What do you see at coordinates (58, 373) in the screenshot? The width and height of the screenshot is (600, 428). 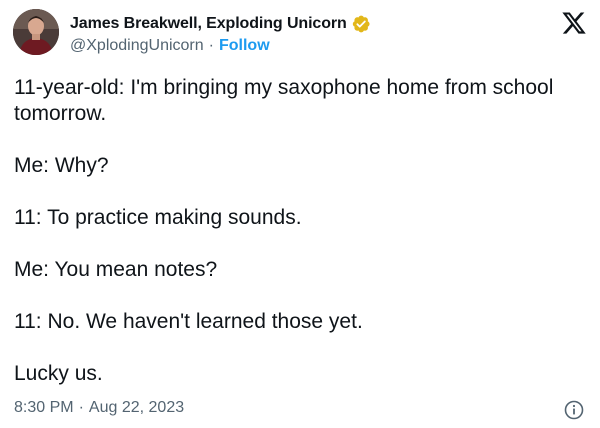 I see `tweet-paragraph: Lucky us.` at bounding box center [58, 373].